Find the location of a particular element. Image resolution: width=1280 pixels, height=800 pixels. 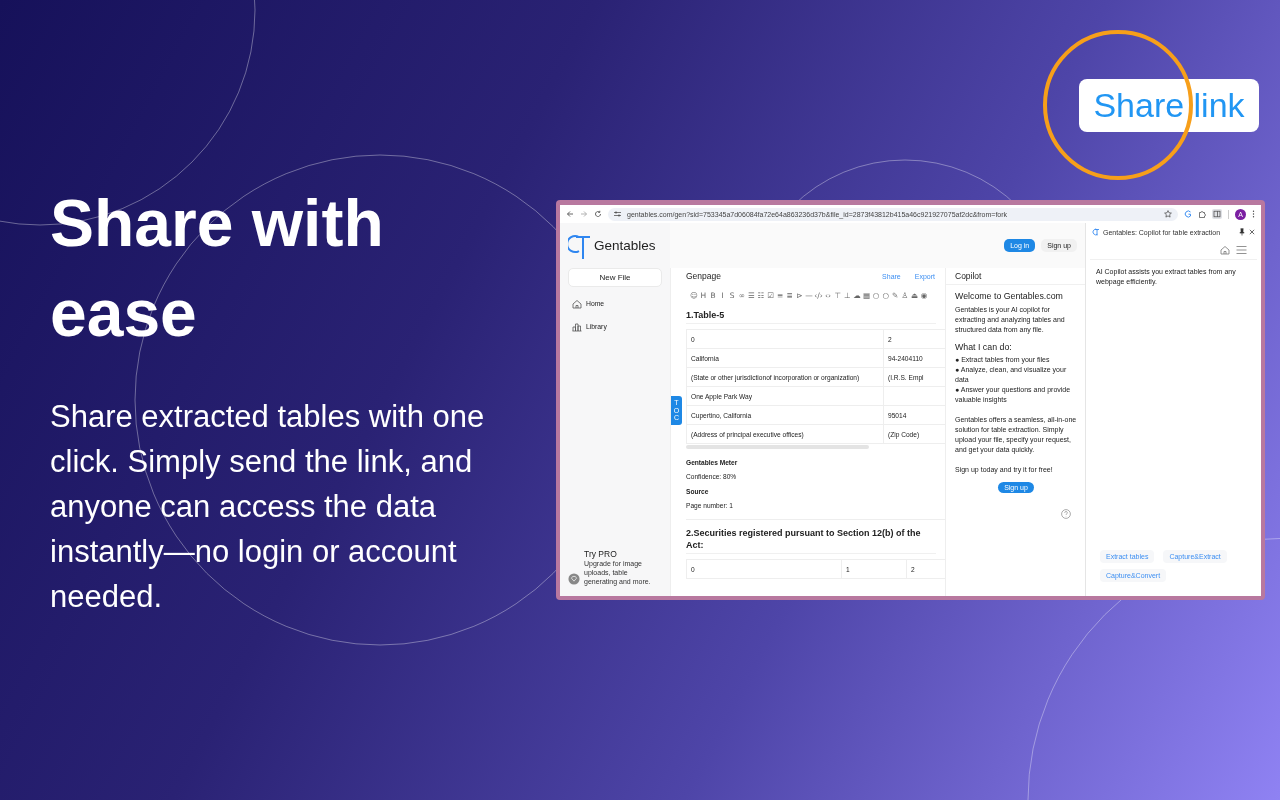

new-file-button: New File is located at coordinates (615, 277).